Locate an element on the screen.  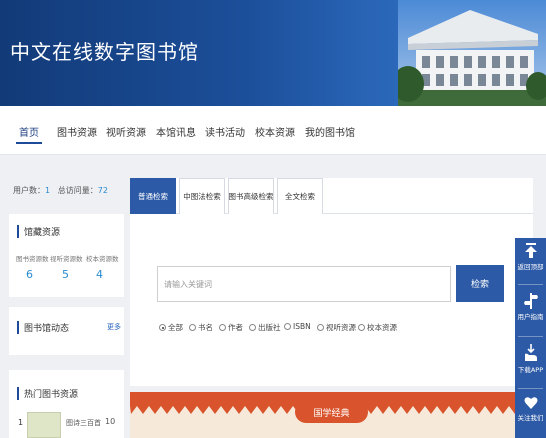
back-to-top-button: 返回顶部 is located at coordinates (530, 257).